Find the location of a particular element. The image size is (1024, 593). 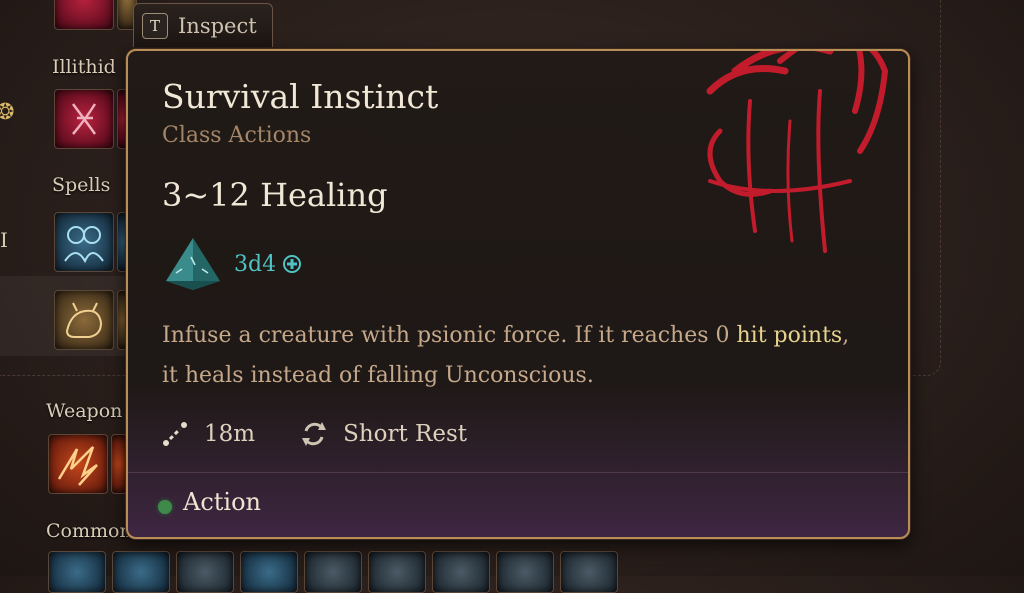

weapon-attack-icon is located at coordinates (77, 466).